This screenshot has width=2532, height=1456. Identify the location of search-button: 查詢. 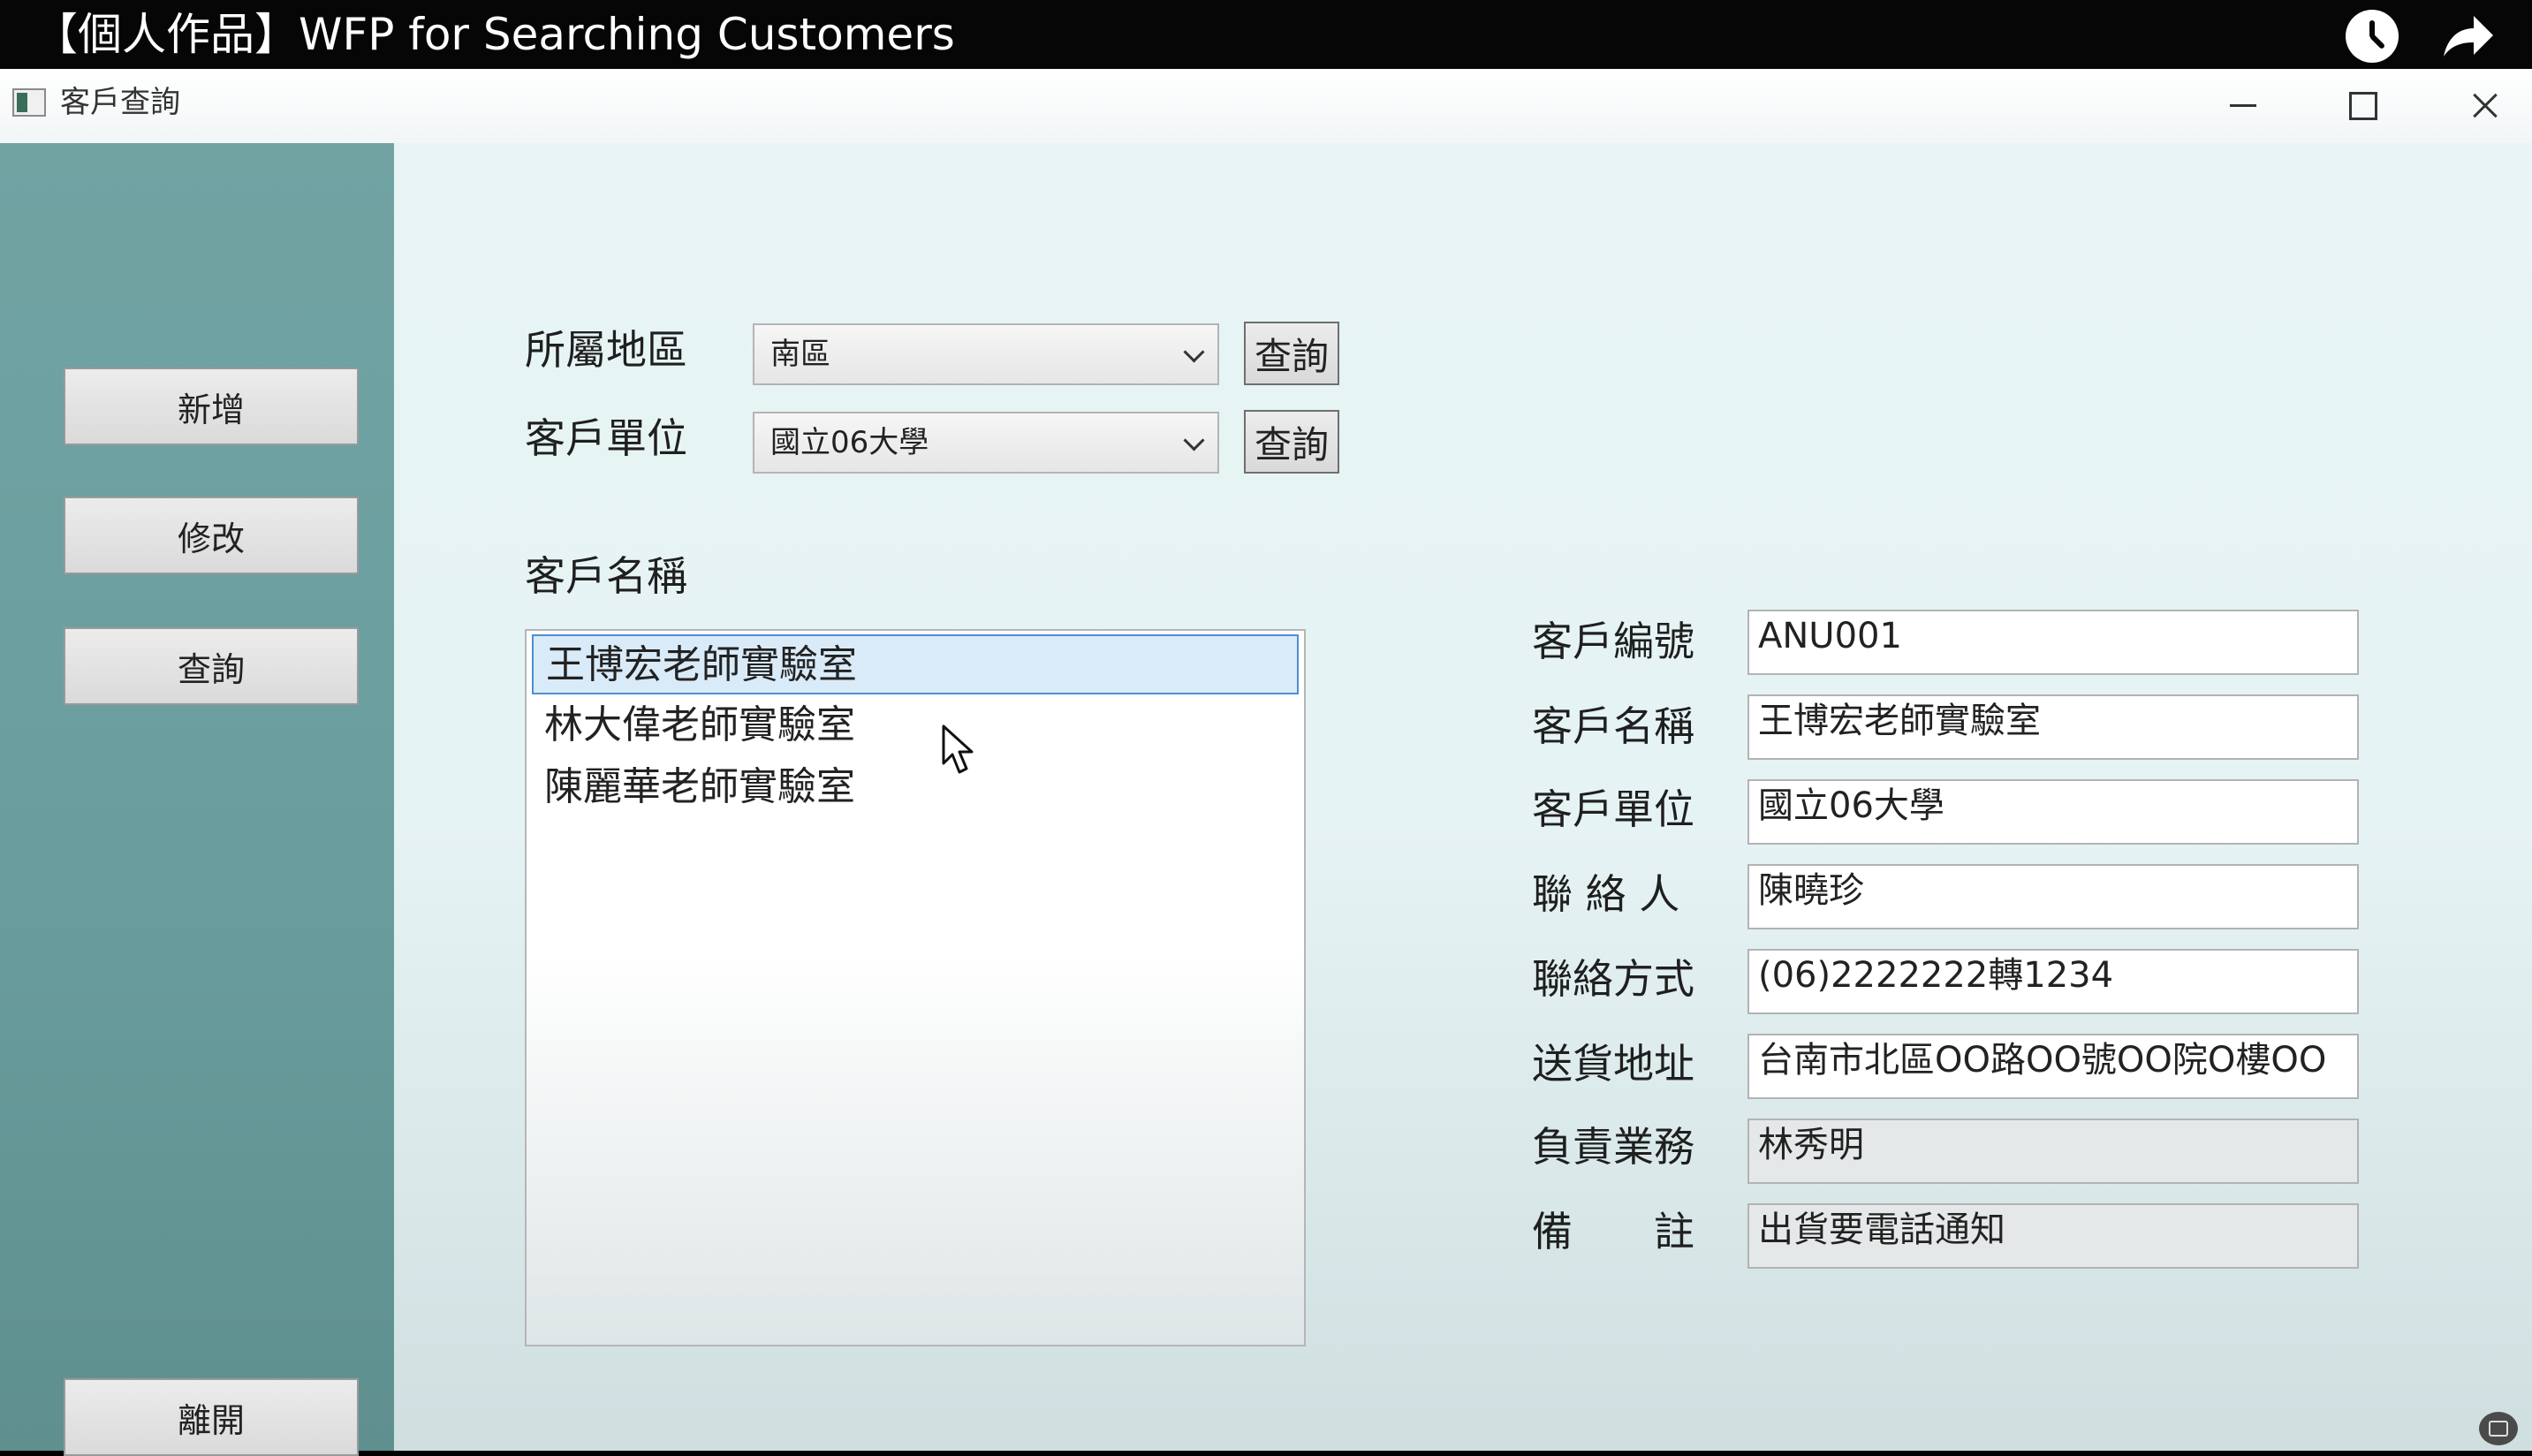
(211, 666).